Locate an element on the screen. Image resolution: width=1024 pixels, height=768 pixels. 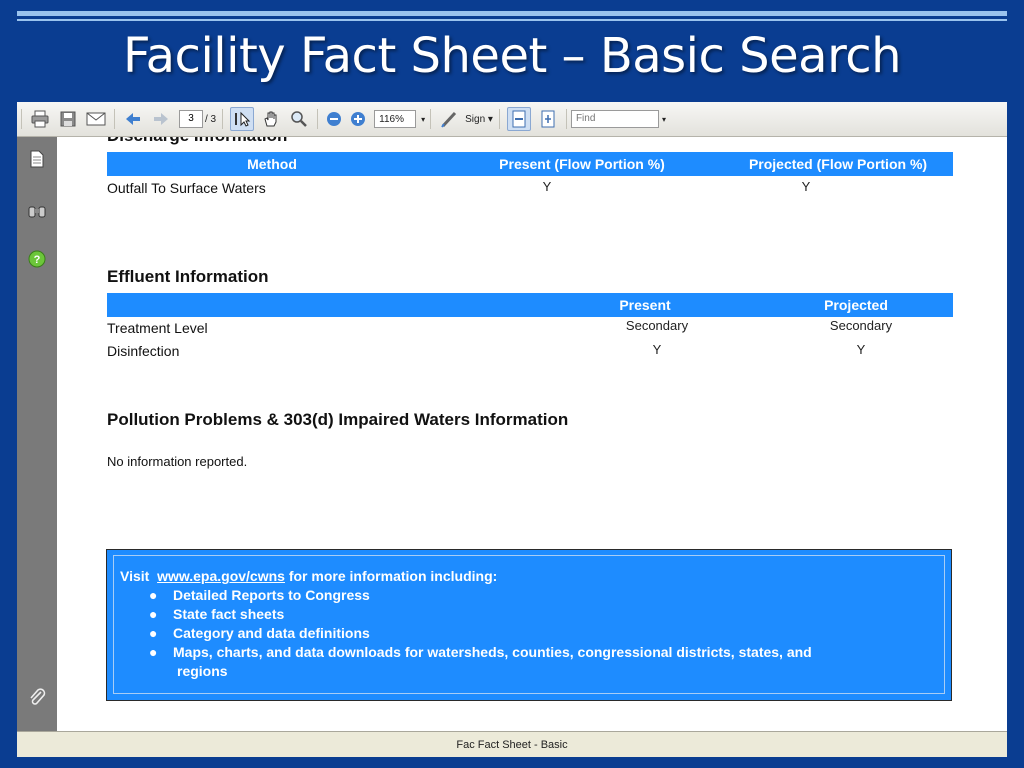
sign-label: Sign is located at coordinates (475, 119).